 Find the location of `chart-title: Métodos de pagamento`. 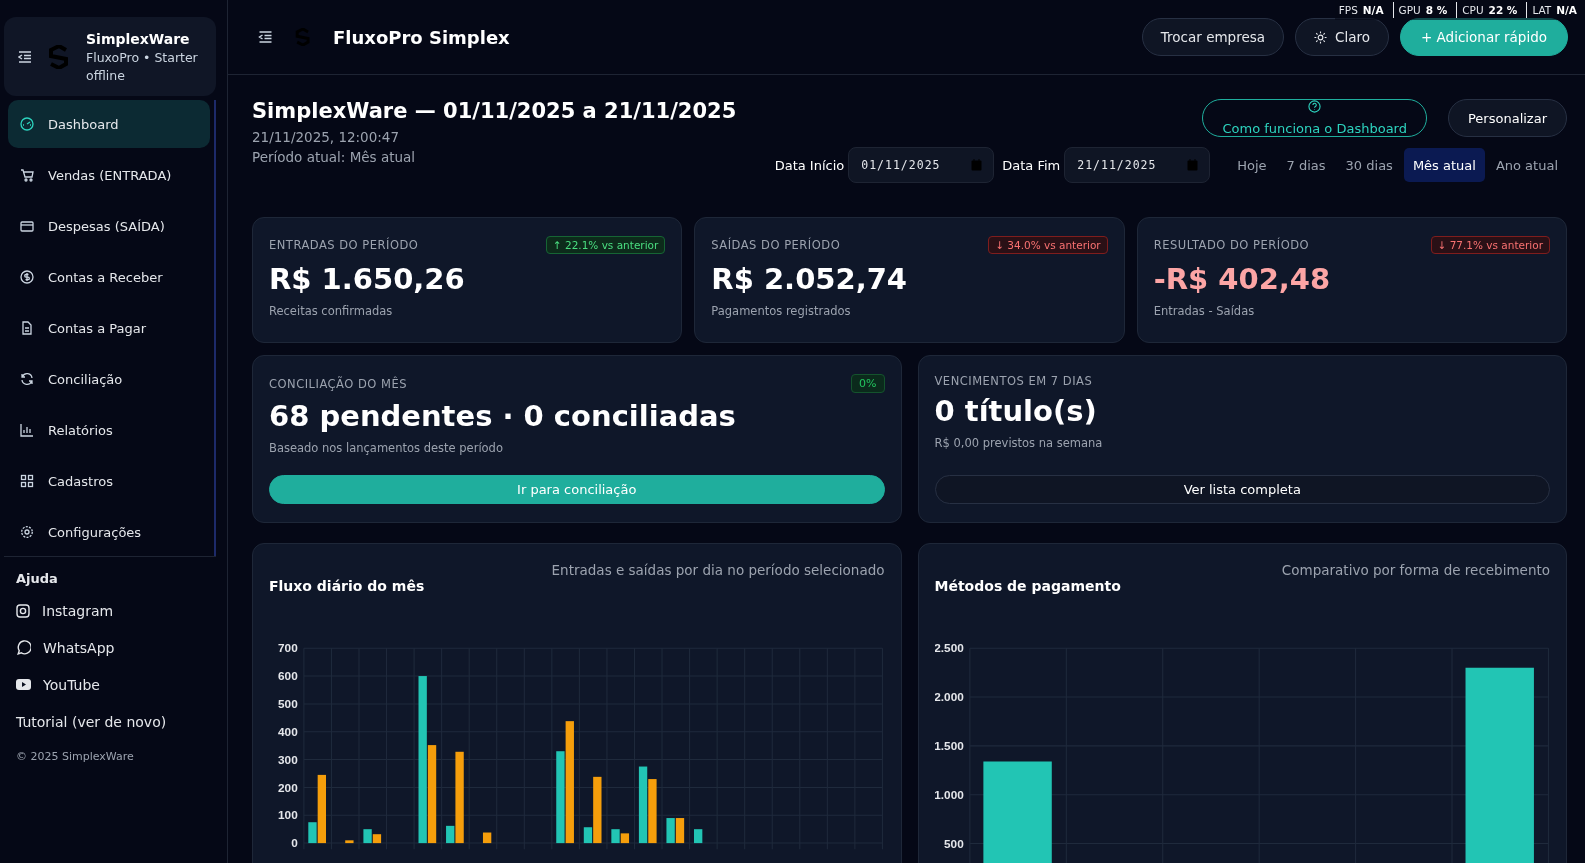

chart-title: Métodos de pagamento is located at coordinates (1028, 586).